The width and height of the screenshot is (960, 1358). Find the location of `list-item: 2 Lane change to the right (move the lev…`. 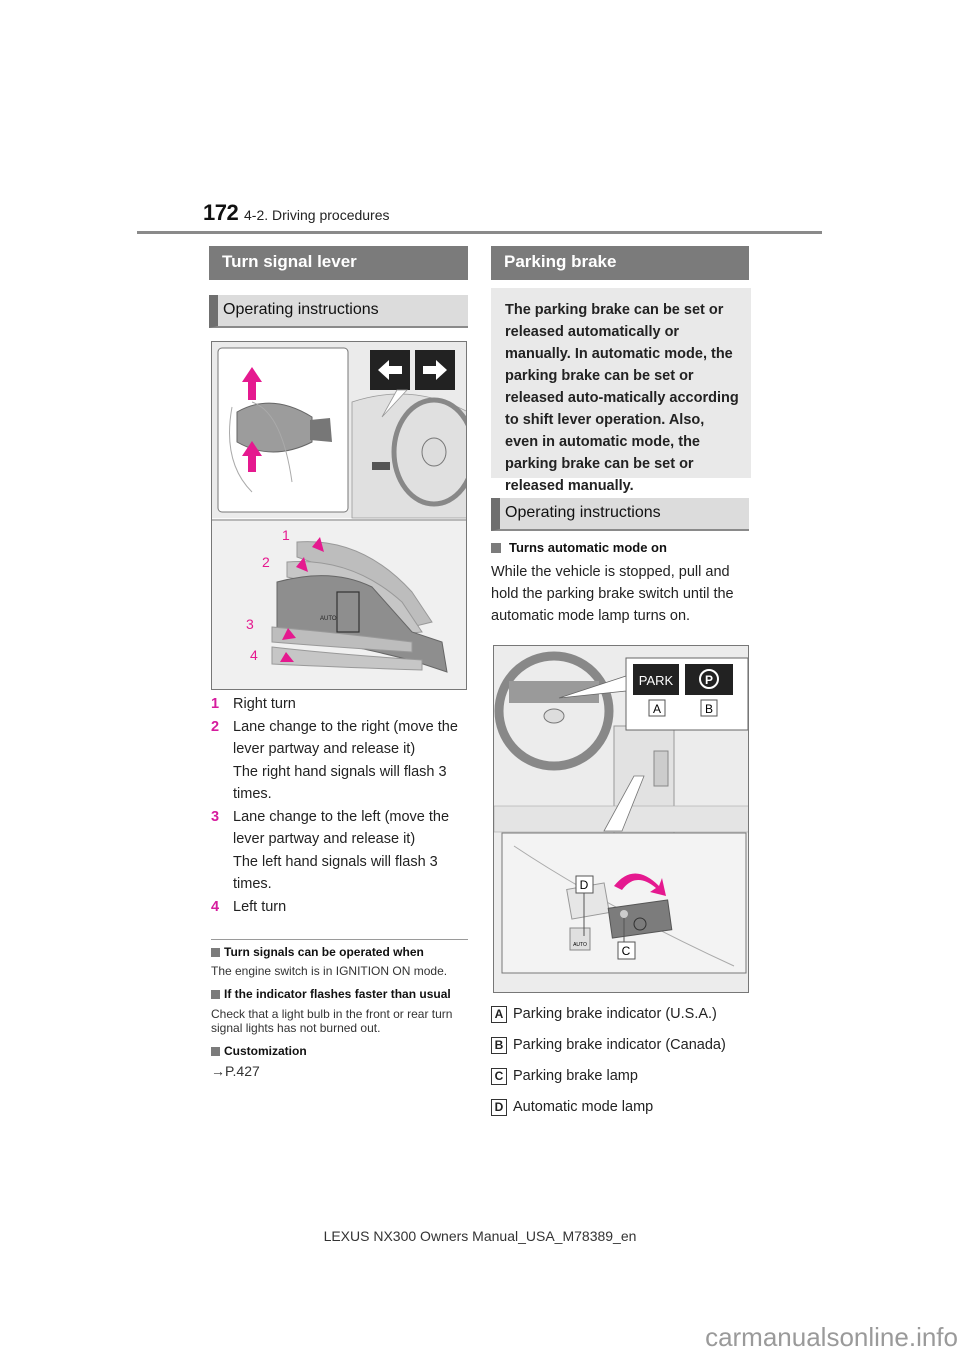

list-item: 2 Lane change to the right (move the lev… is located at coordinates (340, 761).